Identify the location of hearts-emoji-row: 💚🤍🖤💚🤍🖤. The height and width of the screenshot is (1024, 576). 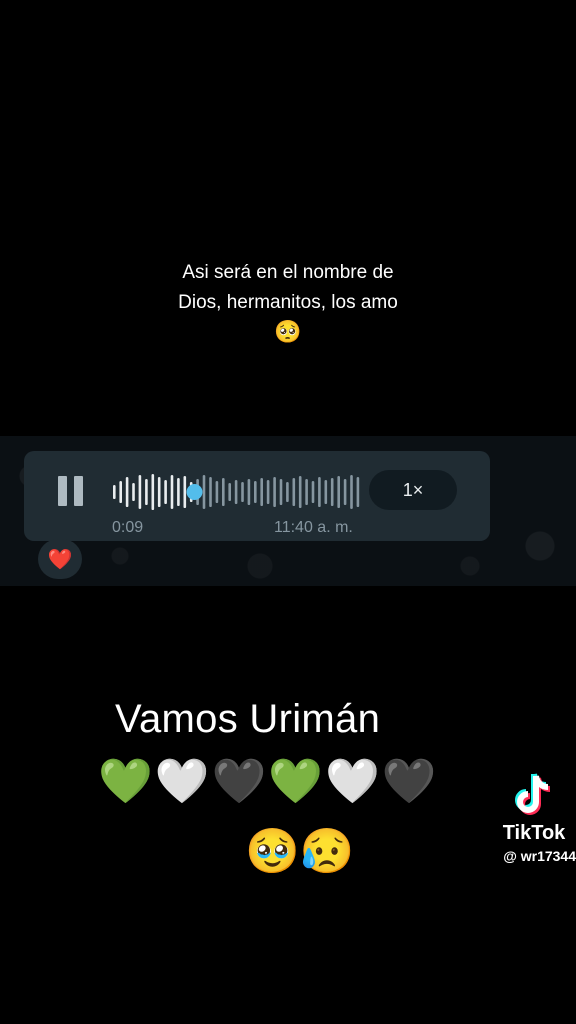
(268, 781).